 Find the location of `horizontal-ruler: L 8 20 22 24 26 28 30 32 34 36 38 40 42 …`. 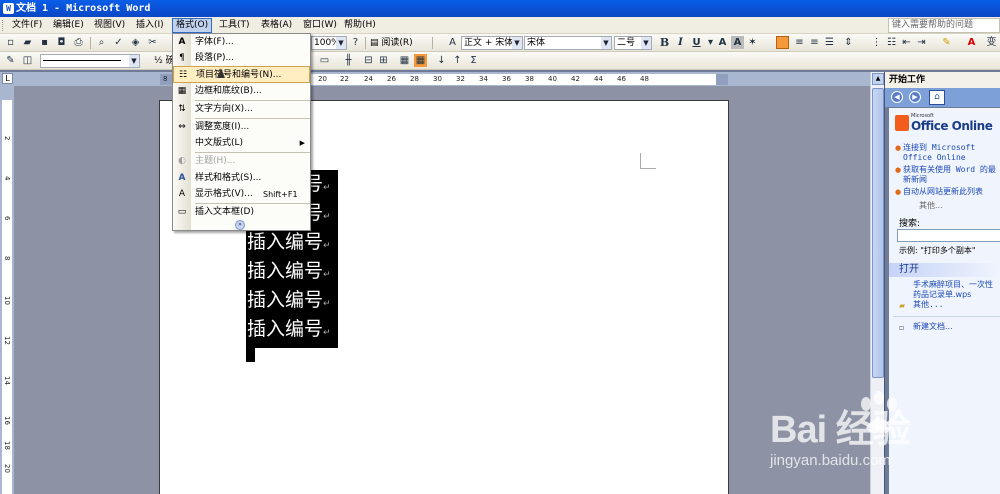

horizontal-ruler: L 8 20 22 24 26 28 30 32 34 36 38 40 42 … is located at coordinates (442, 79).